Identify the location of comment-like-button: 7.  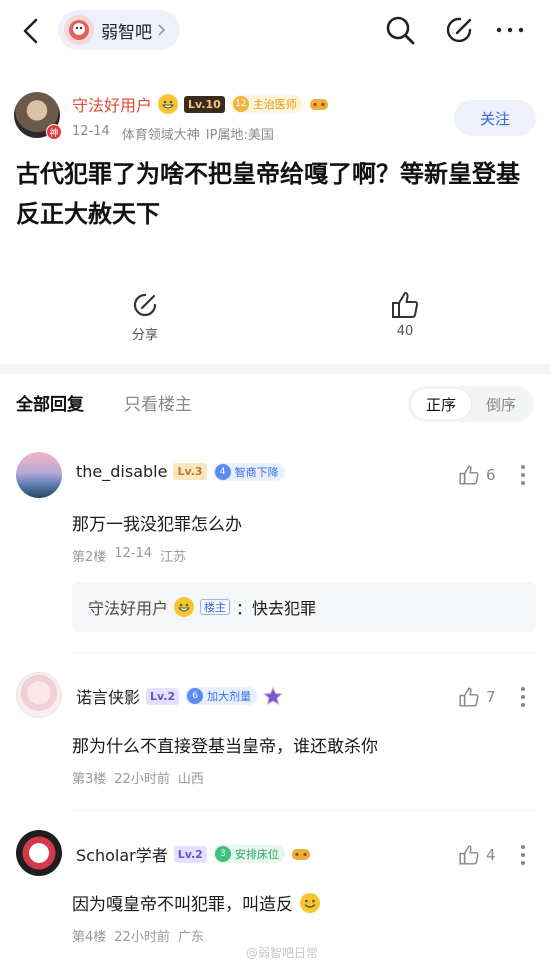
(477, 697).